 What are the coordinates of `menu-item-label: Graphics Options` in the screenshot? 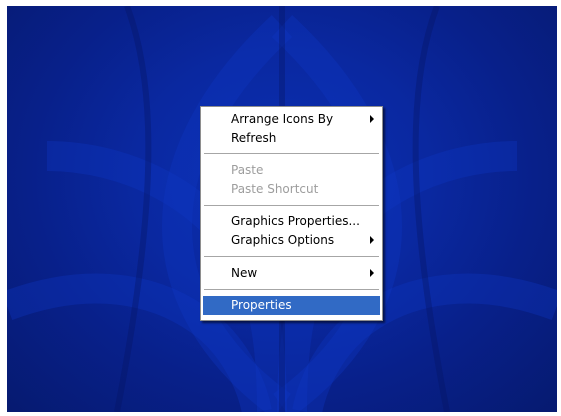 It's located at (283, 240).